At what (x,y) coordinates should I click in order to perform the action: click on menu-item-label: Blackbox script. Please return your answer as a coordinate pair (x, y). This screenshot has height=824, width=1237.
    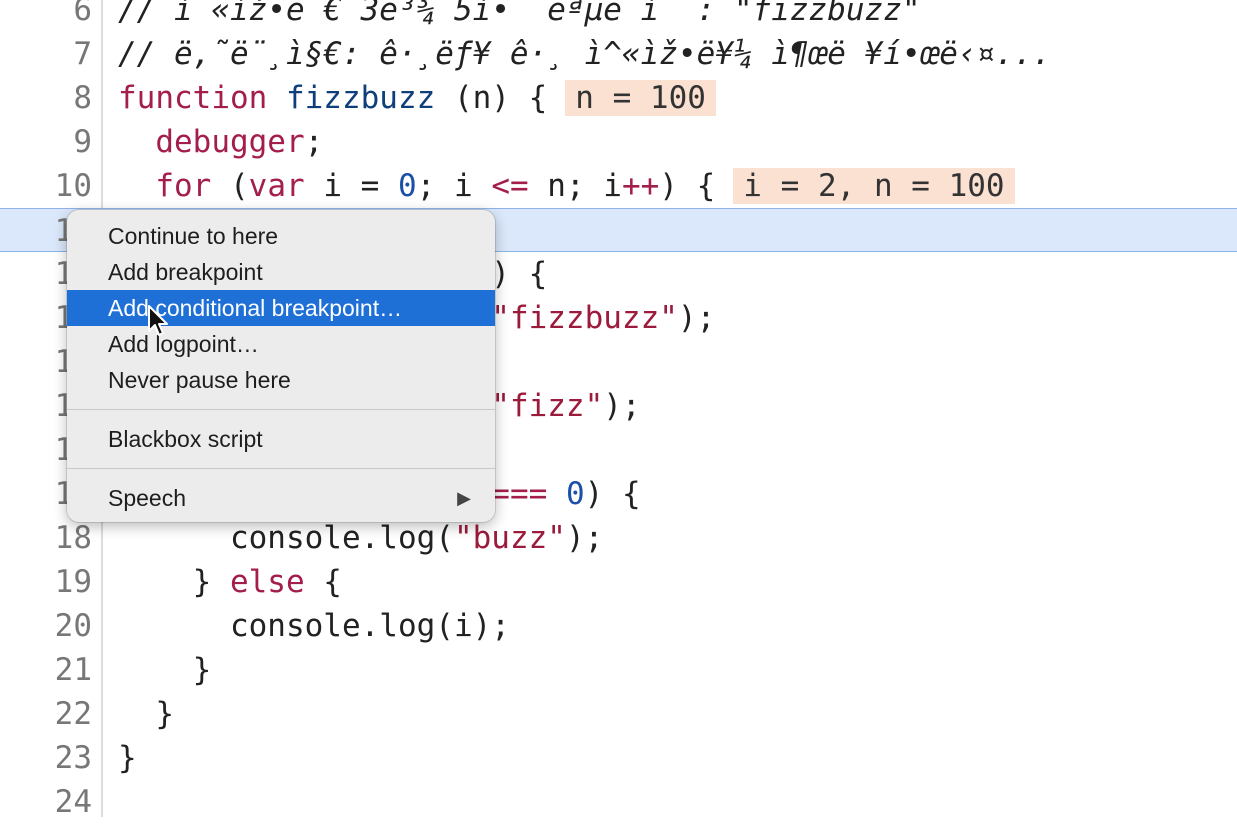
    Looking at the image, I should click on (185, 439).